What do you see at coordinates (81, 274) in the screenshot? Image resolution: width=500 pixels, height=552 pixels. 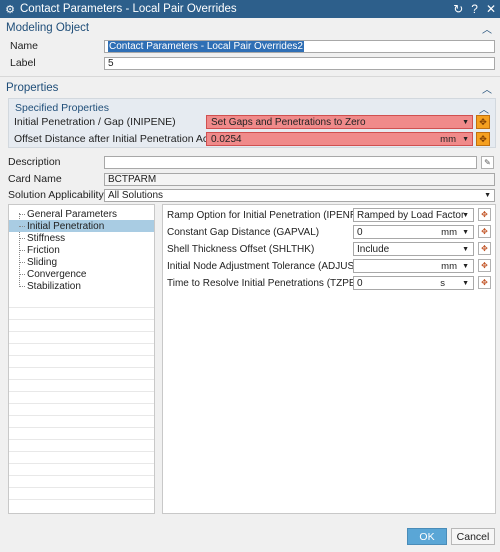 I see `tree-item-convergence: Convergence` at bounding box center [81, 274].